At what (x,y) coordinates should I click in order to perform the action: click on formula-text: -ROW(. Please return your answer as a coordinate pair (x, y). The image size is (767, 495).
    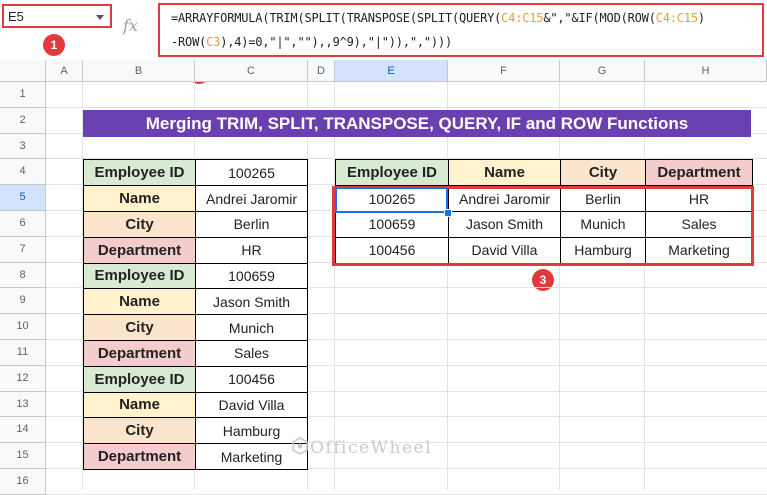
    Looking at the image, I should click on (189, 42).